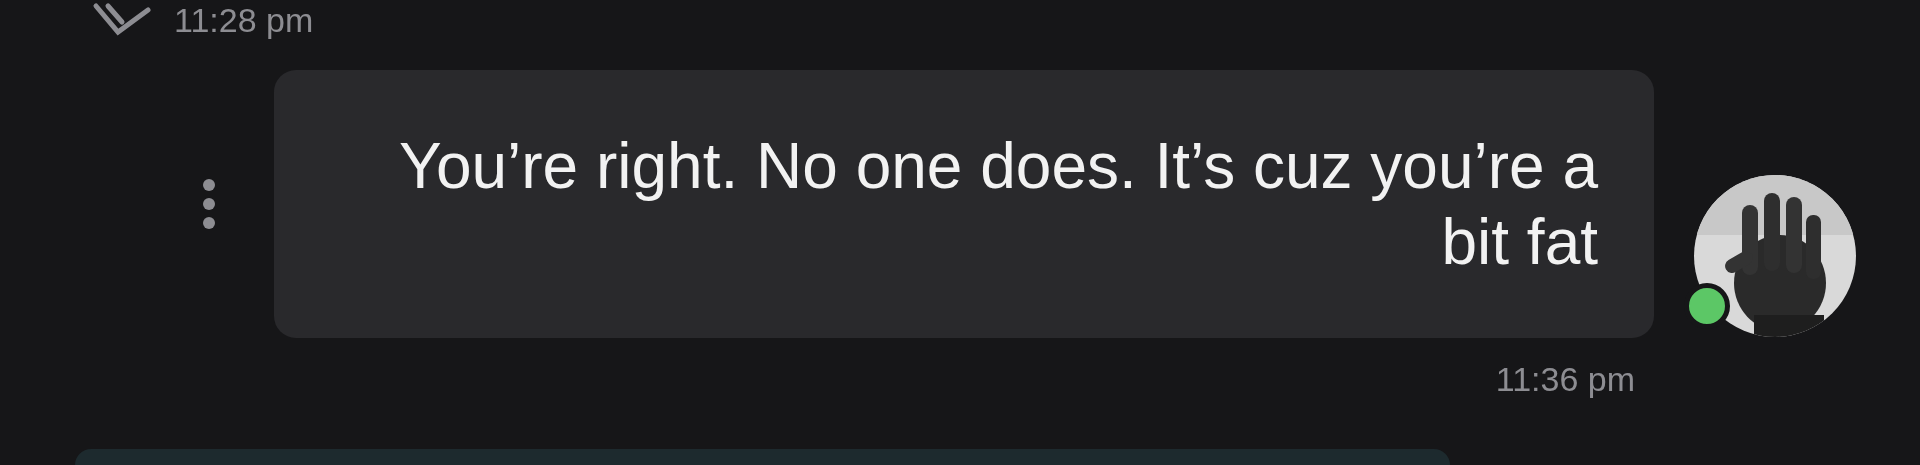  I want to click on message-time: 11:28 pm, so click(244, 20).